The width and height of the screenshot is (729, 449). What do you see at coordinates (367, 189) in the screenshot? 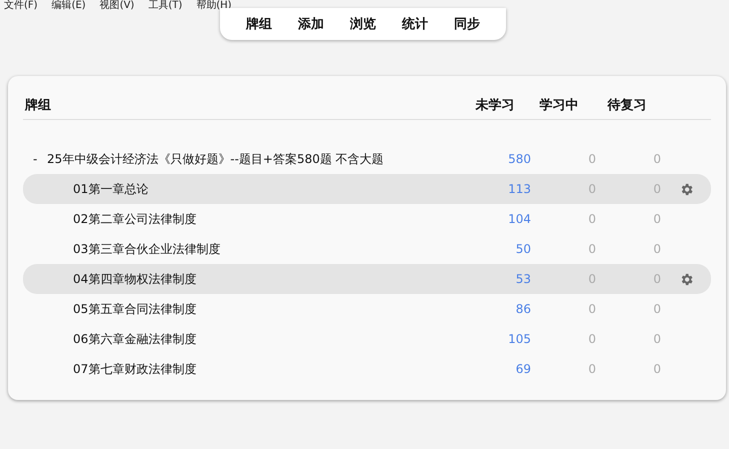
I see `deck-row: 01第一章总论 113 0 0` at bounding box center [367, 189].